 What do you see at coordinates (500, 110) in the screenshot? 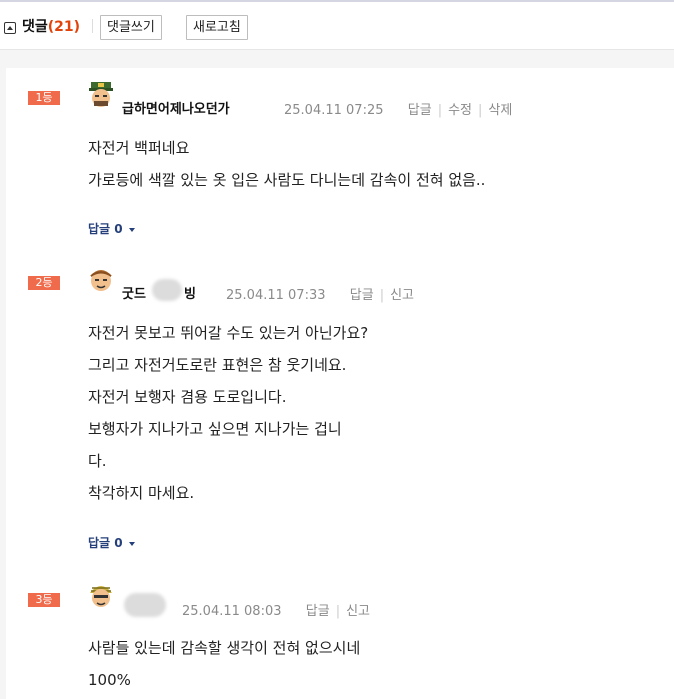
I see `delete-action: 삭제` at bounding box center [500, 110].